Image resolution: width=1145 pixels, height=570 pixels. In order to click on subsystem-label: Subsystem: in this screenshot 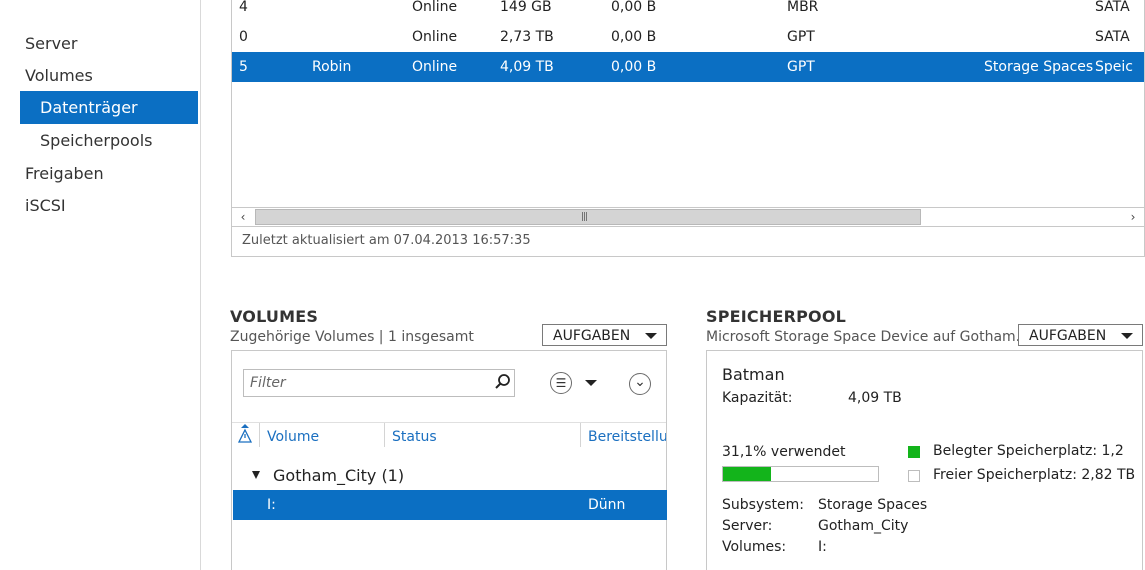, I will do `click(763, 505)`.